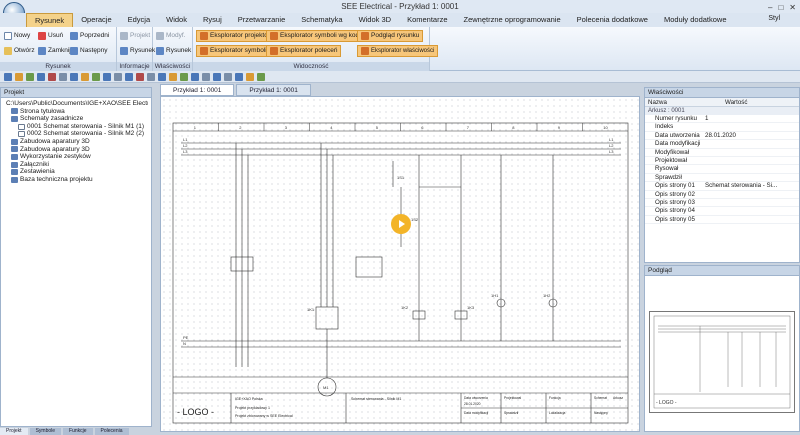  I want to click on tree-item: 0002 Schemat sterowania - Silnik M2 (2), so click(76, 134).